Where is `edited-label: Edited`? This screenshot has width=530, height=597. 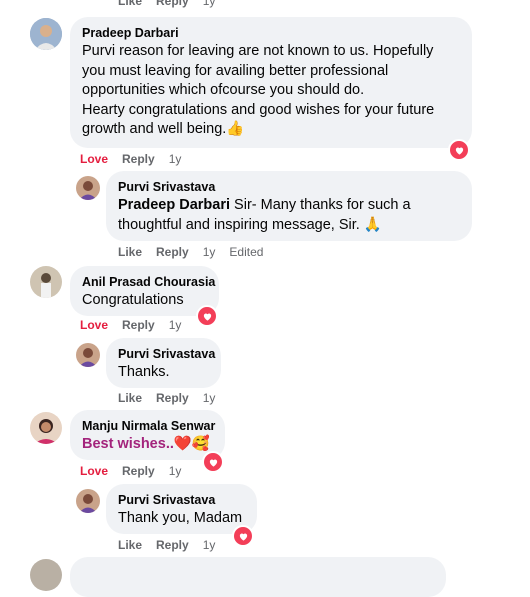 edited-label: Edited is located at coordinates (246, 252).